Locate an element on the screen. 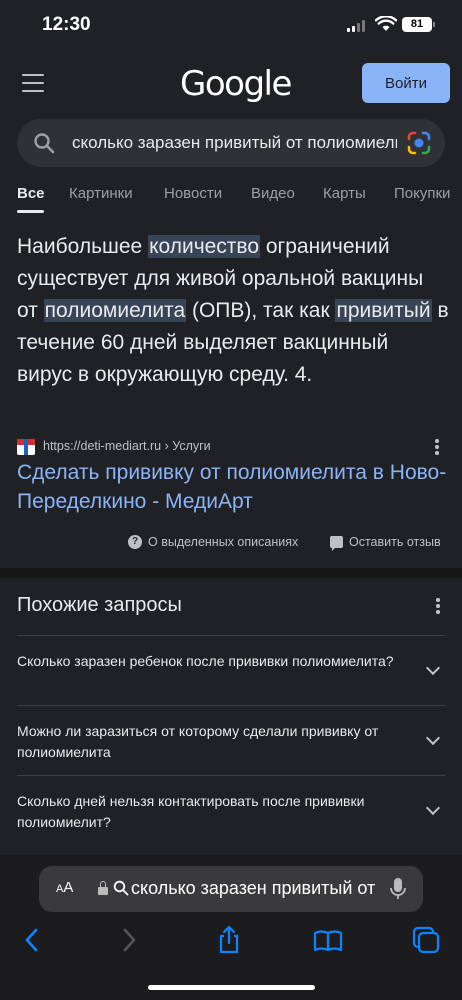 The width and height of the screenshot is (462, 1000). tabs-icon is located at coordinates (426, 940).